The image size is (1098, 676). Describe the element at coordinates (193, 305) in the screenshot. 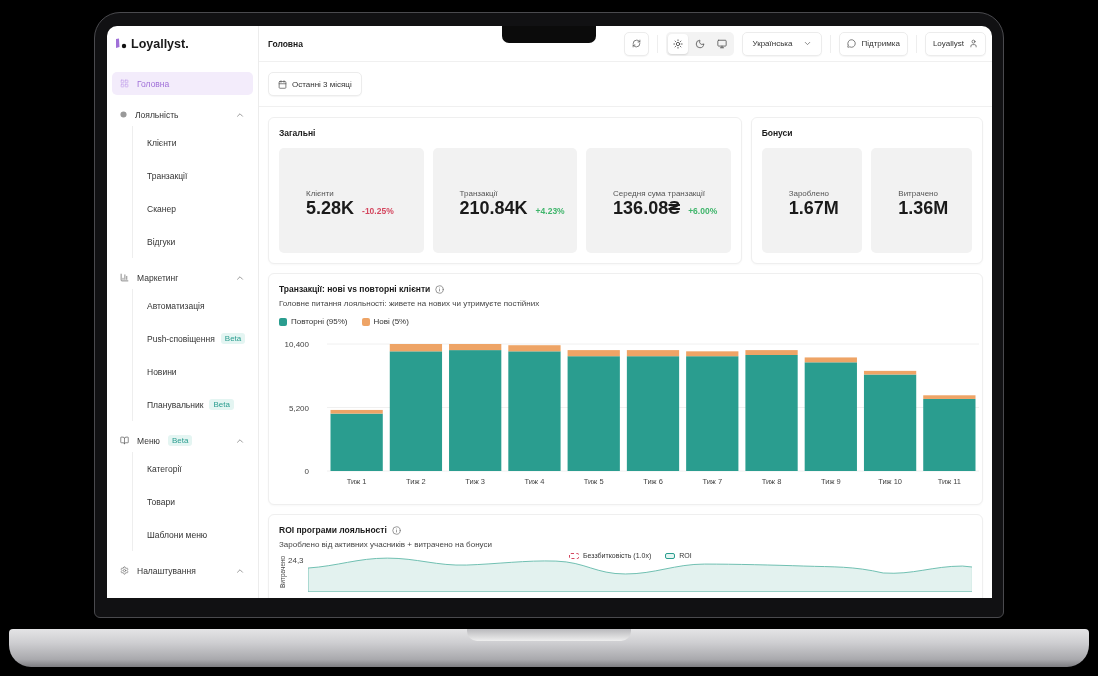

I see `sidebar-subitem: Автоматизація` at that location.